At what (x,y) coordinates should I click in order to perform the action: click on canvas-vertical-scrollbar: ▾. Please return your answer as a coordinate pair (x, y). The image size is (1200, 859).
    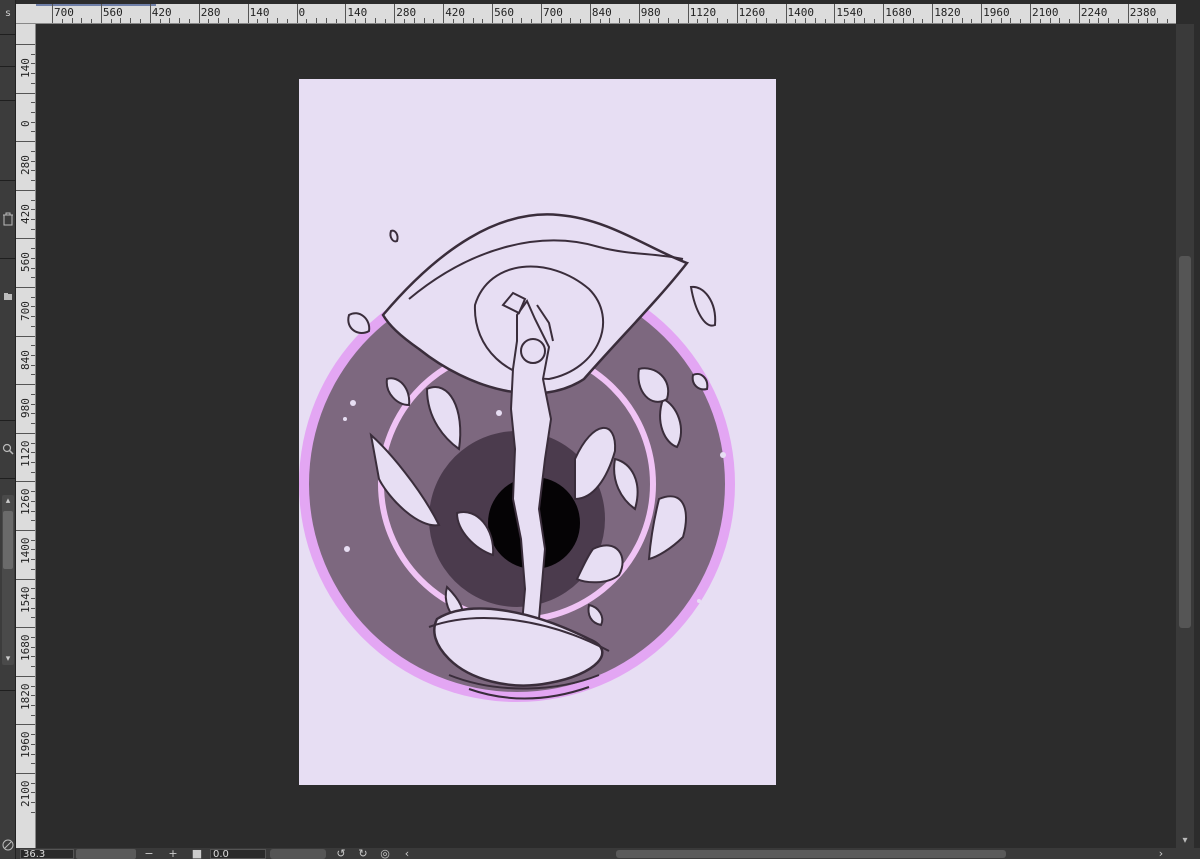
    Looking at the image, I should click on (1185, 436).